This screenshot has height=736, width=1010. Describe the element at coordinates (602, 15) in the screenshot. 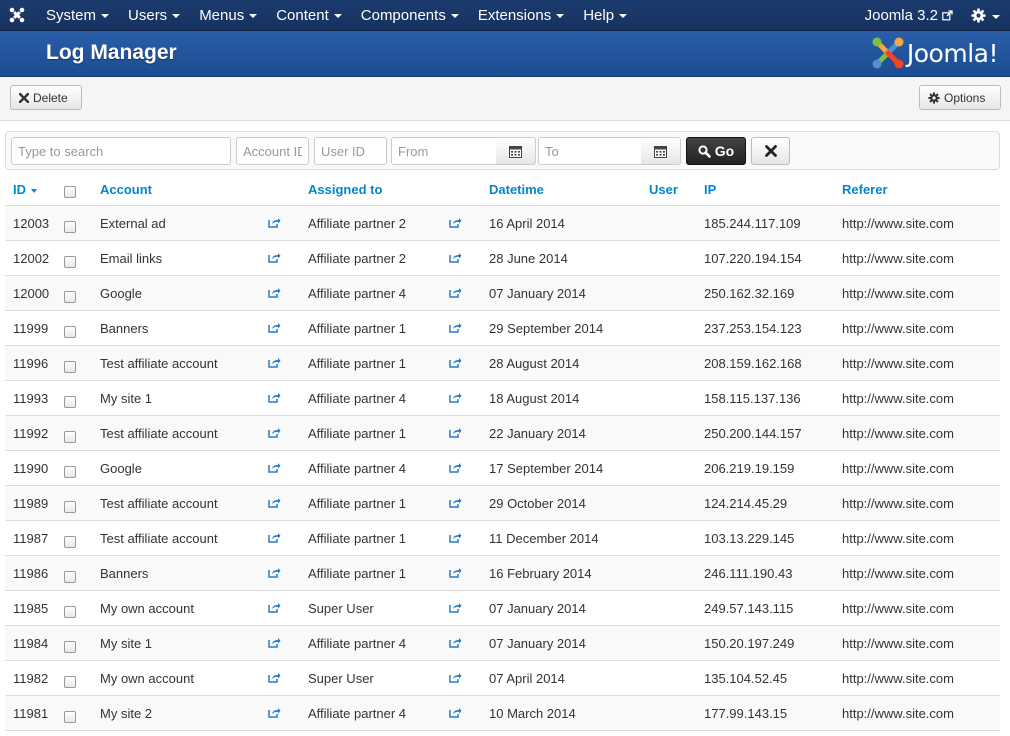

I see `menu-help: Help` at that location.